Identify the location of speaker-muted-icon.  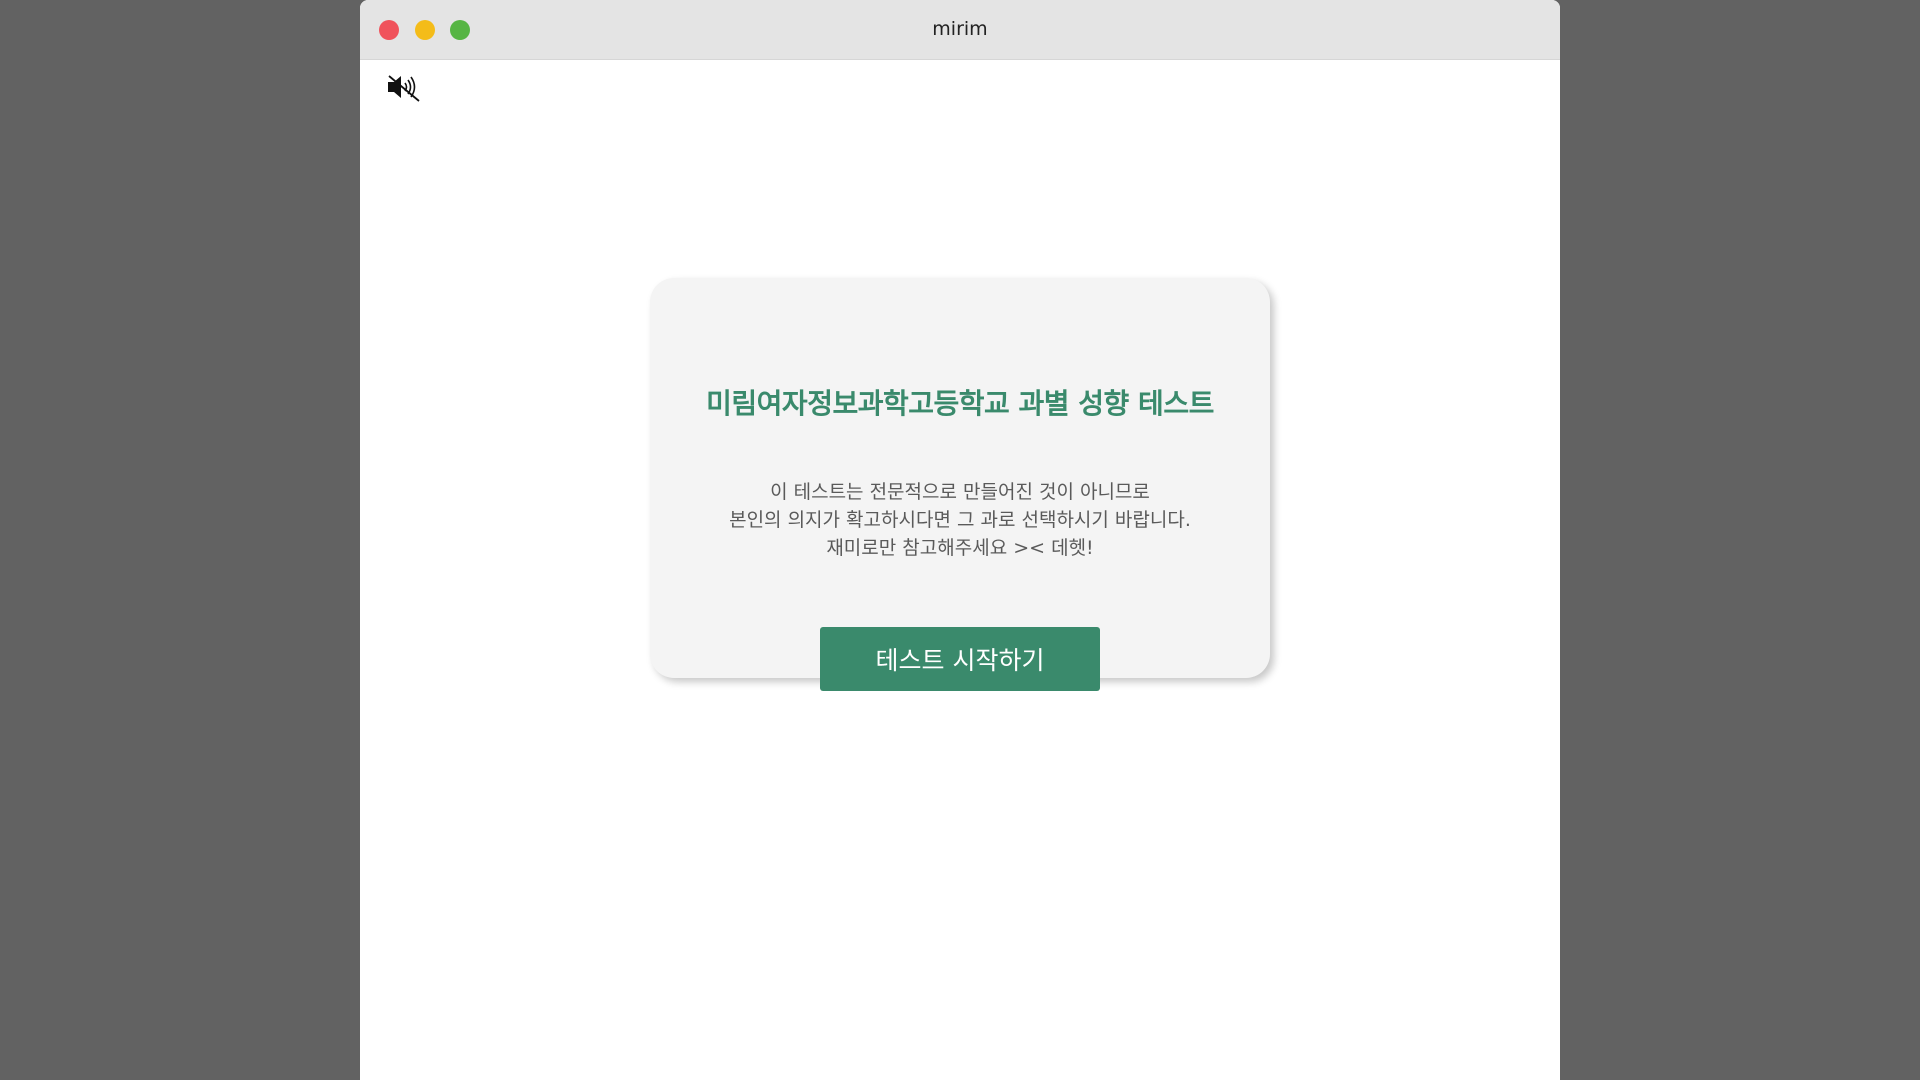
(404, 88).